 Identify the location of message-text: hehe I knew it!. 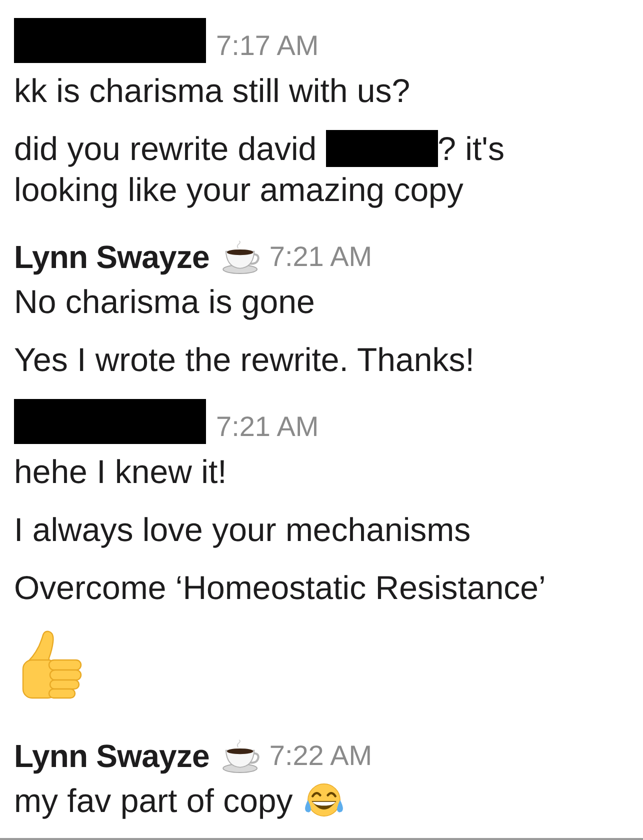
(120, 471).